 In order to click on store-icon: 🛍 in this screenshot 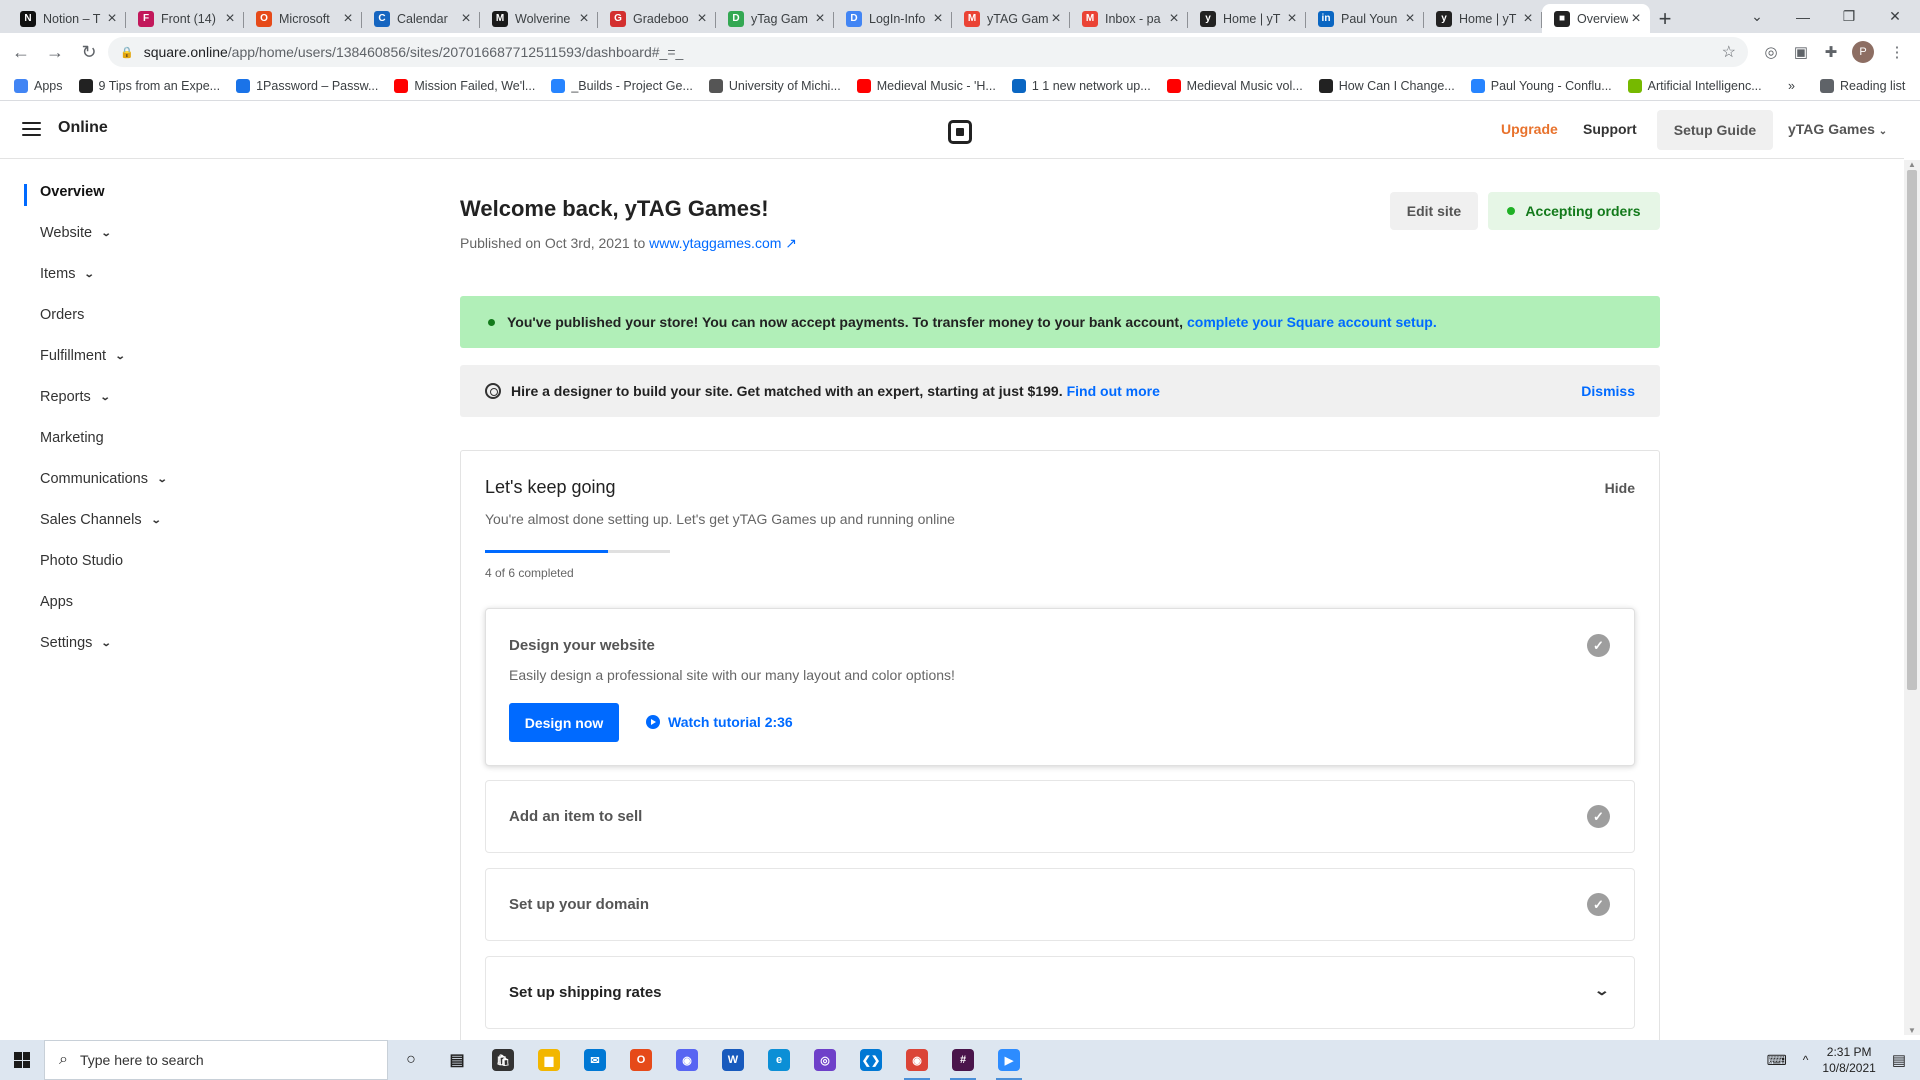, I will do `click(503, 1060)`.